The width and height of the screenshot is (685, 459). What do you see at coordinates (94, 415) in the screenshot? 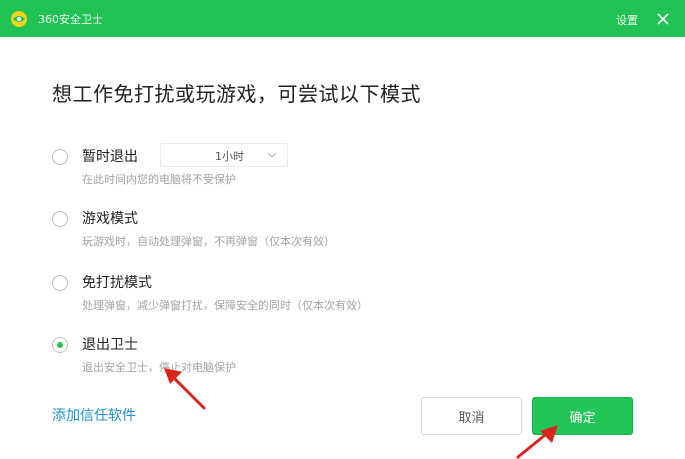
I see `add-trusted-software-link: 添加信任软件` at bounding box center [94, 415].